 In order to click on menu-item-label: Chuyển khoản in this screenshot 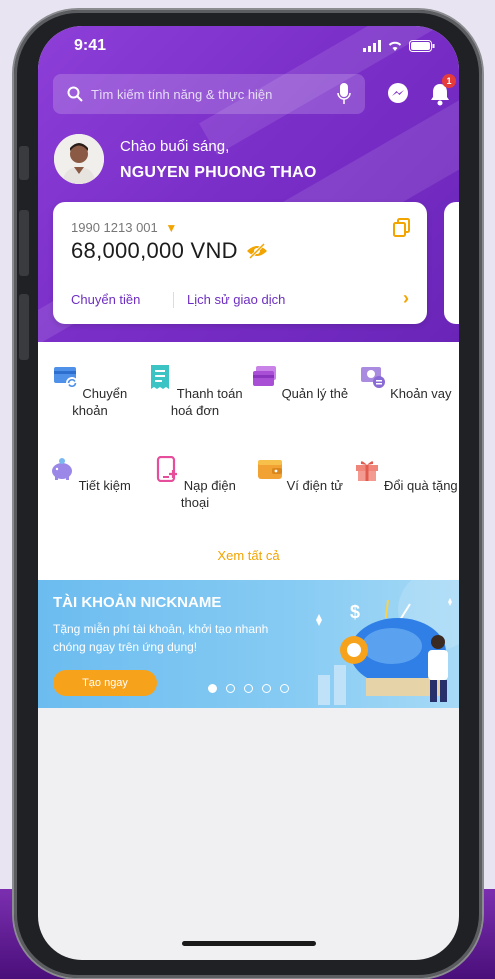, I will do `click(100, 402)`.